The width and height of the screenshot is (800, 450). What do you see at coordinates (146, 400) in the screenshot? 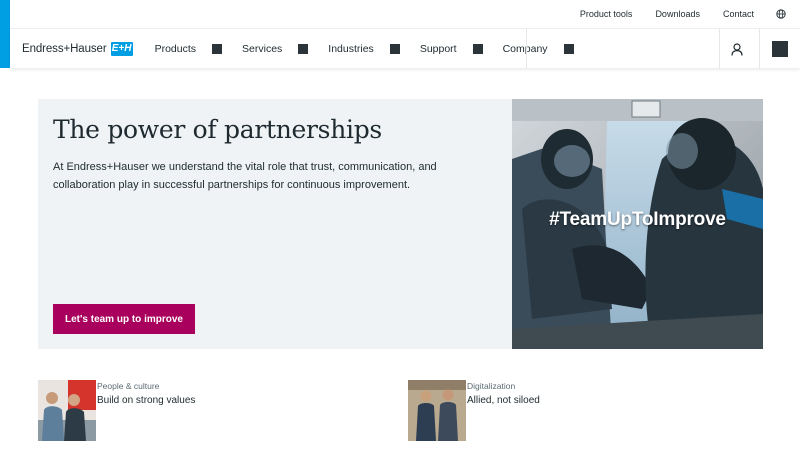
I see `card-title: Build on strong values` at bounding box center [146, 400].